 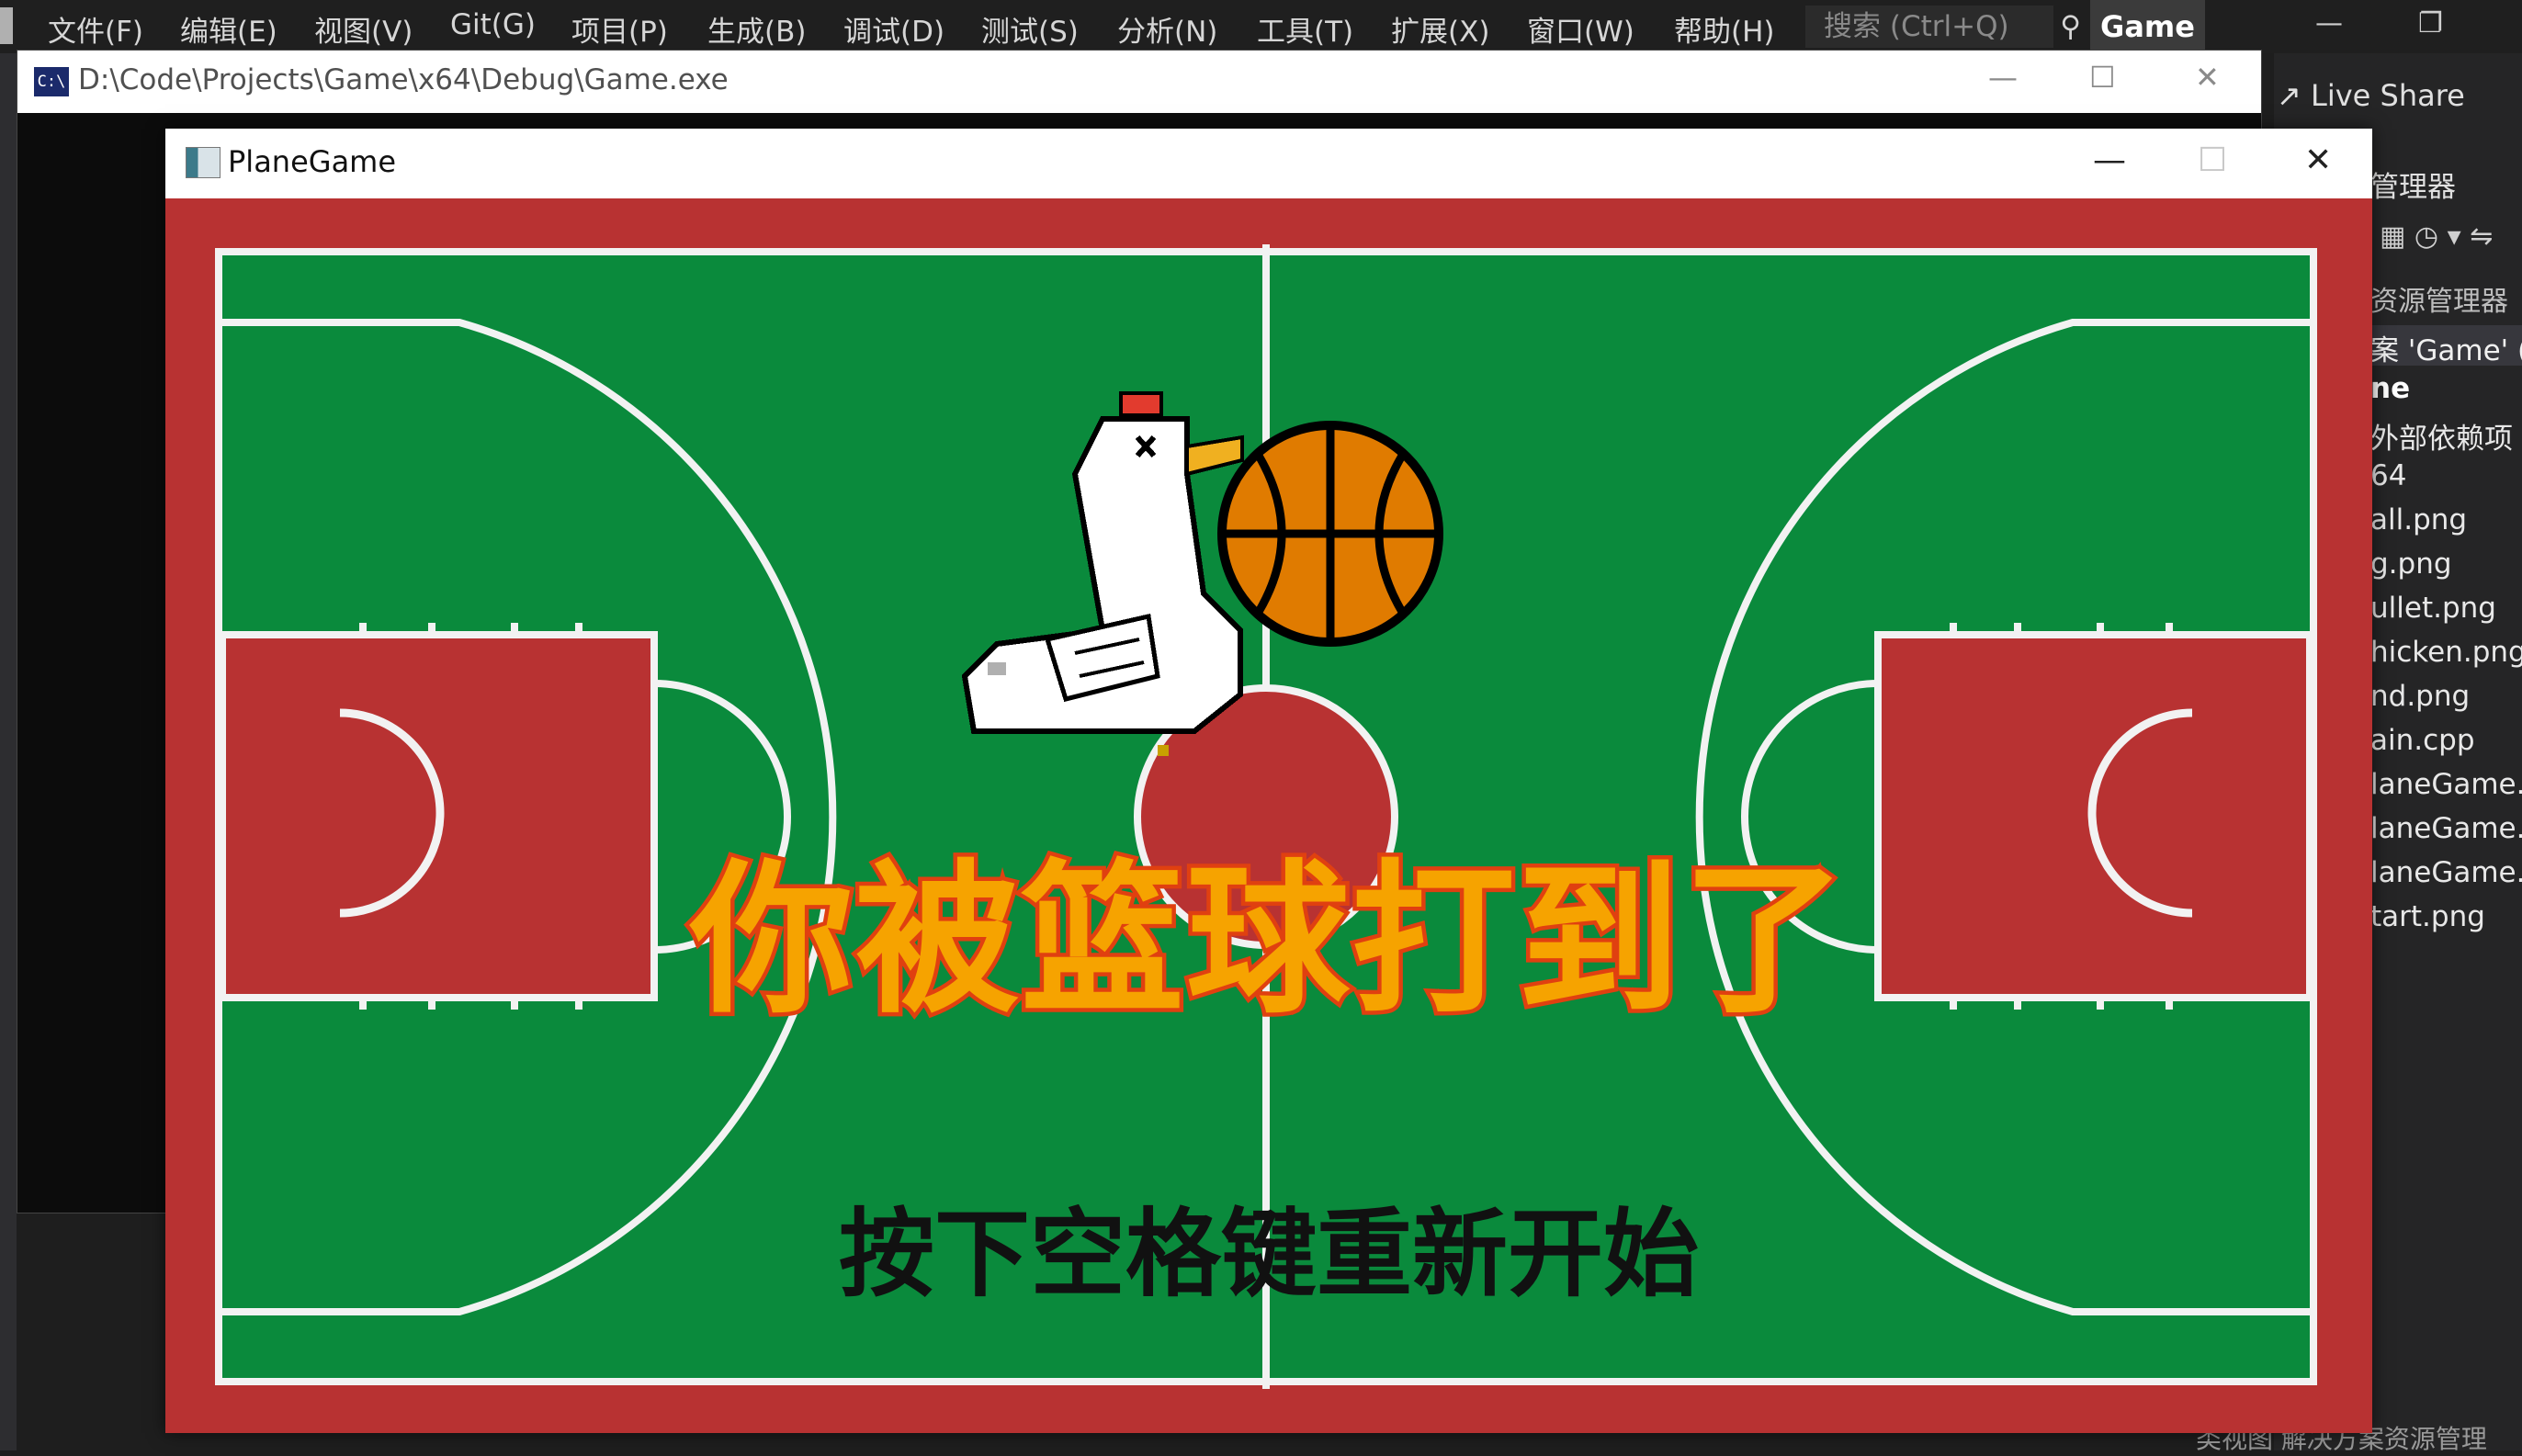 What do you see at coordinates (95, 29) in the screenshot?
I see `menu-file: 文件(F)` at bounding box center [95, 29].